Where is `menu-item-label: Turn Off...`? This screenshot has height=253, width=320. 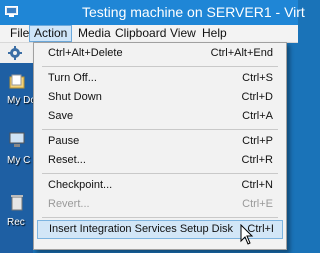 menu-item-label: Turn Off... is located at coordinates (72, 78).